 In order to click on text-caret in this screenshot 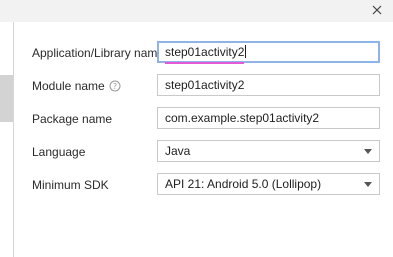, I will do `click(246, 51)`.